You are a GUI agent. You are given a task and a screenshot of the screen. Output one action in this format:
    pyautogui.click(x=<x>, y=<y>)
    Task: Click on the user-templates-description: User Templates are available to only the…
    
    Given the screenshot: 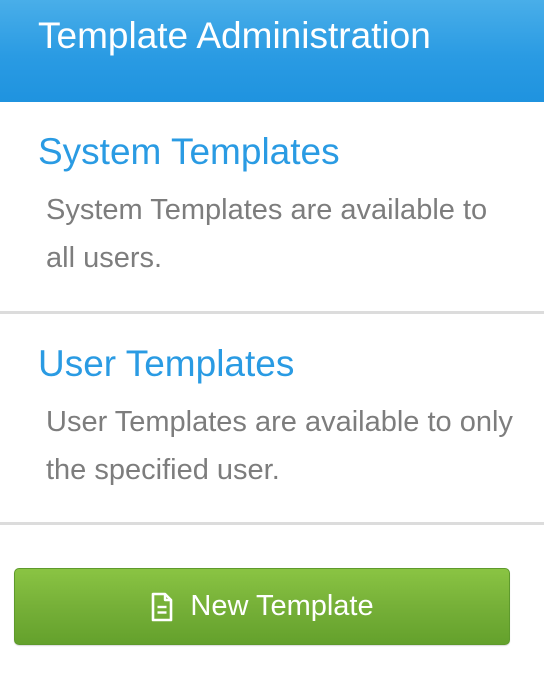 What is the action you would take?
    pyautogui.click(x=279, y=446)
    